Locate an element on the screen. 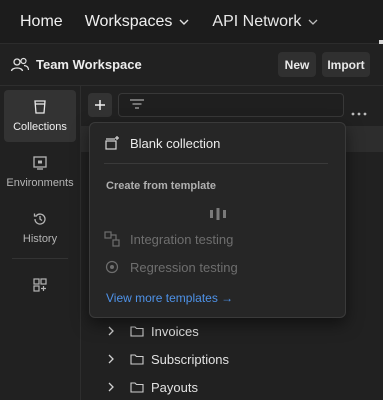 The height and width of the screenshot is (400, 383). menu-divider is located at coordinates (216, 163).